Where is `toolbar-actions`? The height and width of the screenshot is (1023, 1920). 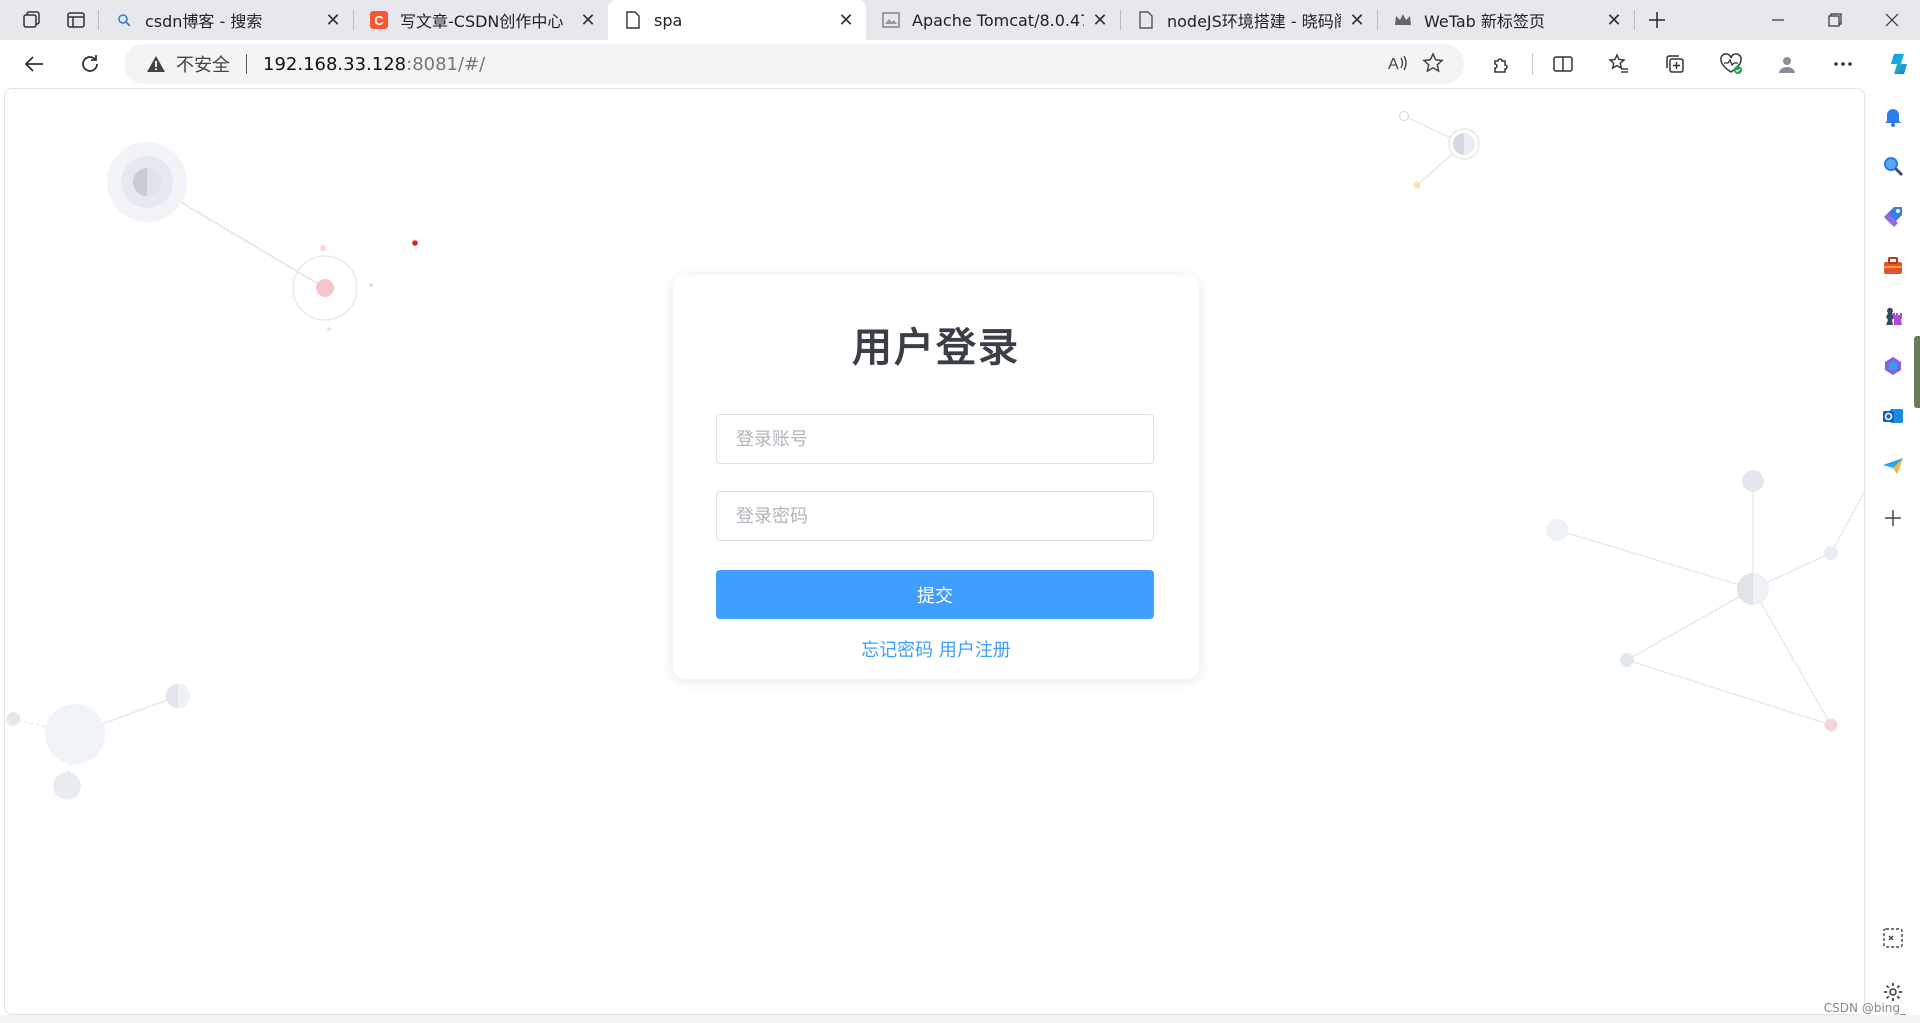
toolbar-actions is located at coordinates (1697, 64).